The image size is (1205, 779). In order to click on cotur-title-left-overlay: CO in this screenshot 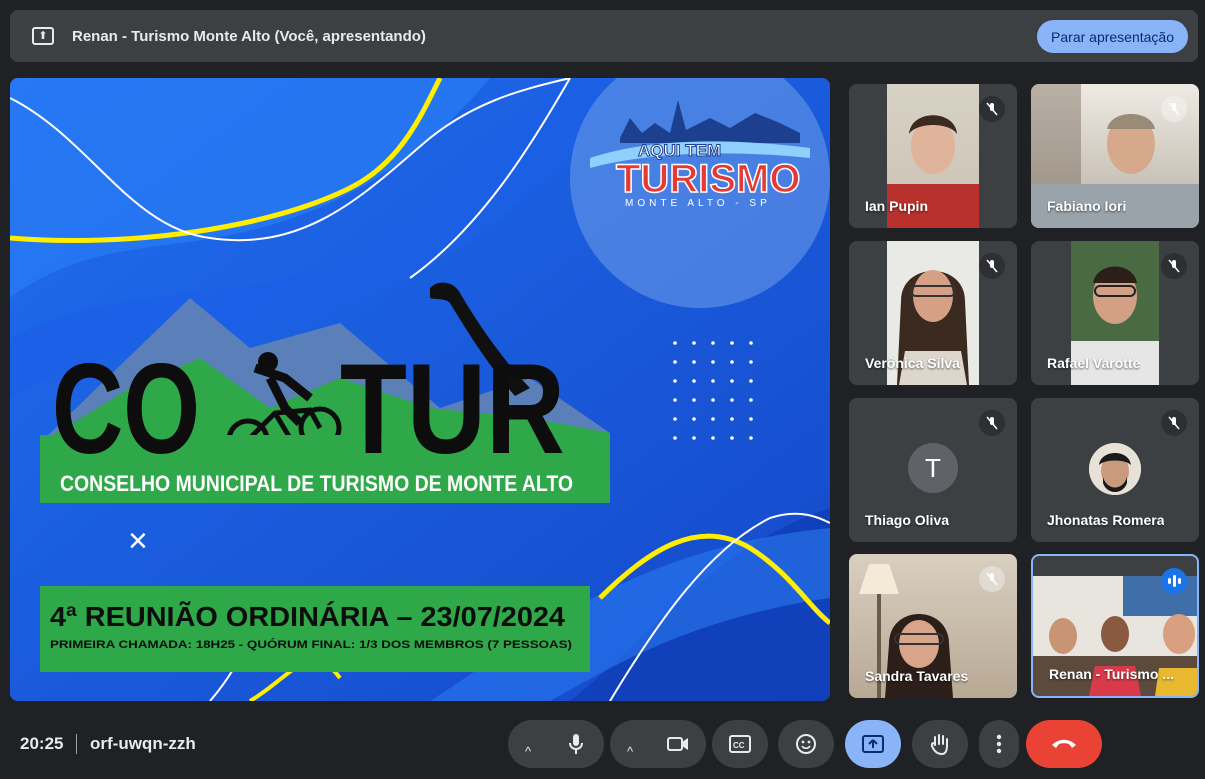, I will do `click(126, 409)`.